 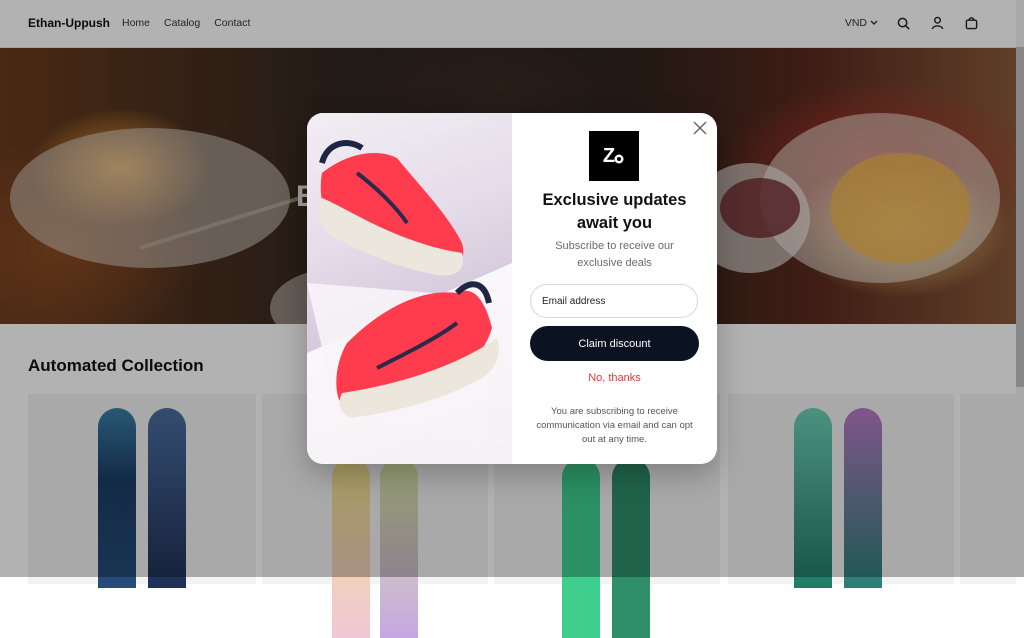 What do you see at coordinates (614, 301) in the screenshot?
I see `email-field` at bounding box center [614, 301].